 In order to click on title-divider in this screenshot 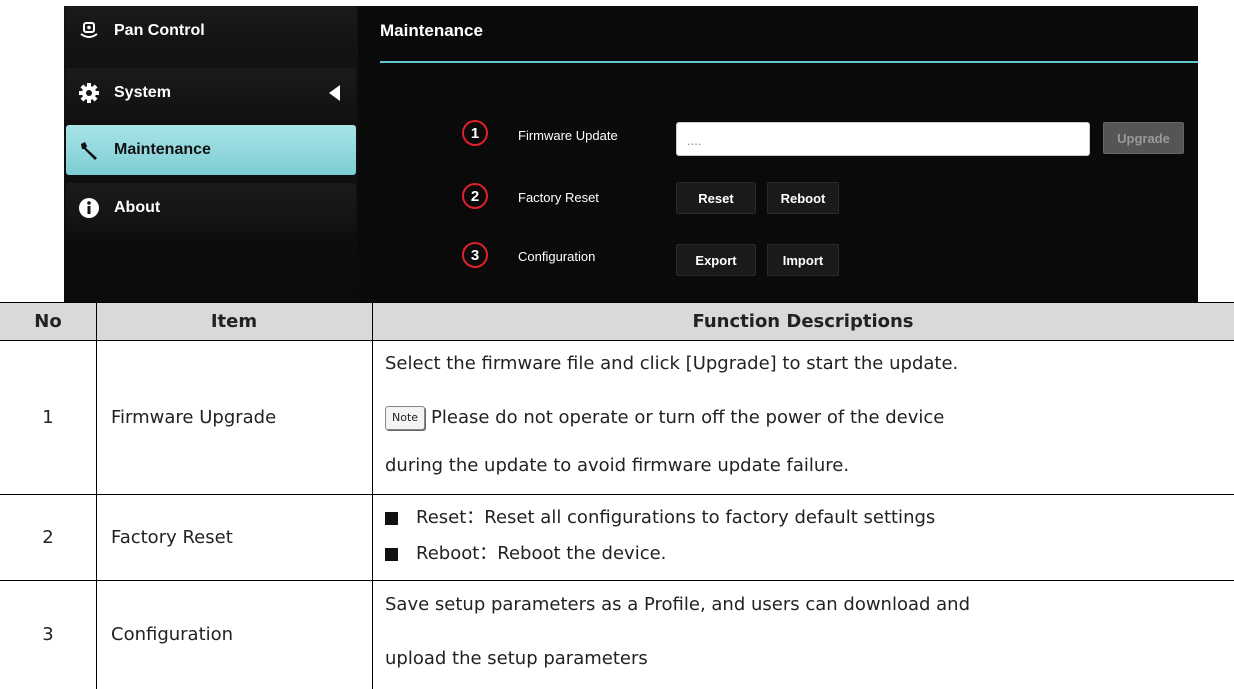, I will do `click(789, 62)`.